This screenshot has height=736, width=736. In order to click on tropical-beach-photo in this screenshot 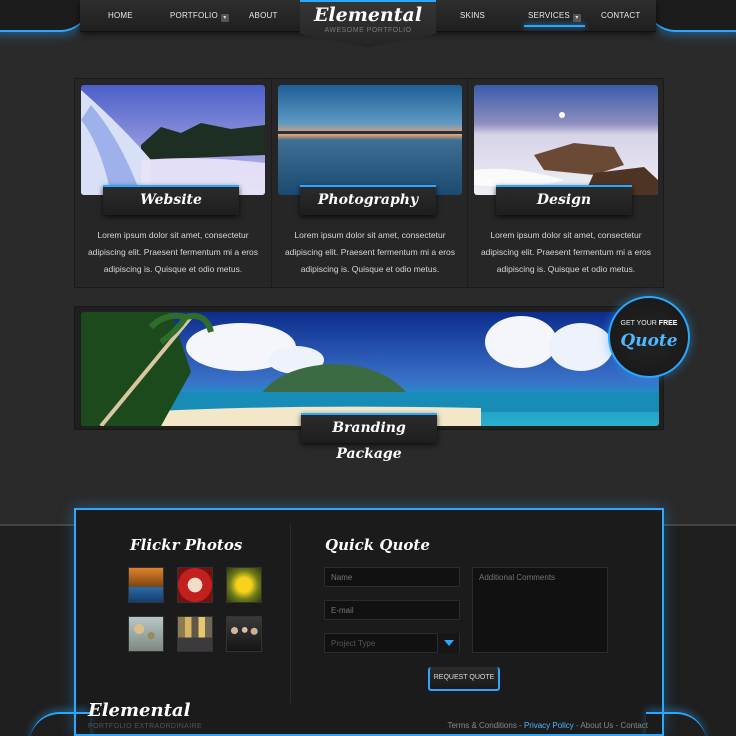, I will do `click(370, 369)`.